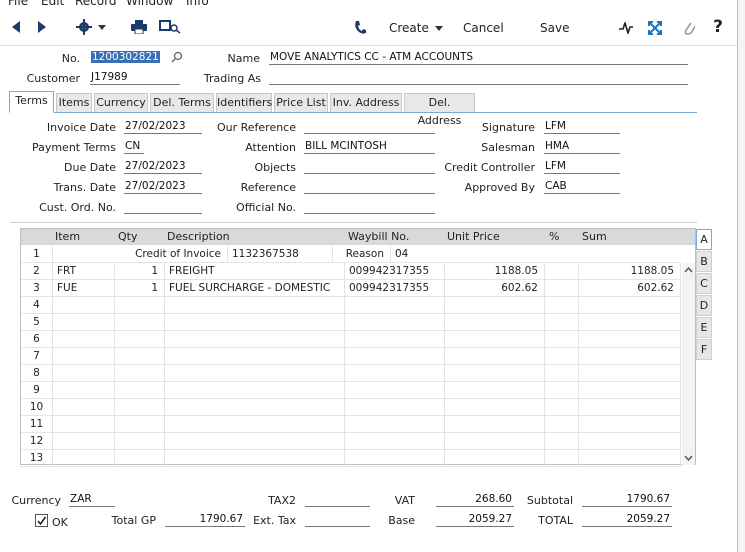 The height and width of the screenshot is (552, 745). What do you see at coordinates (121, 102) in the screenshot?
I see `tab-currency: Currency` at bounding box center [121, 102].